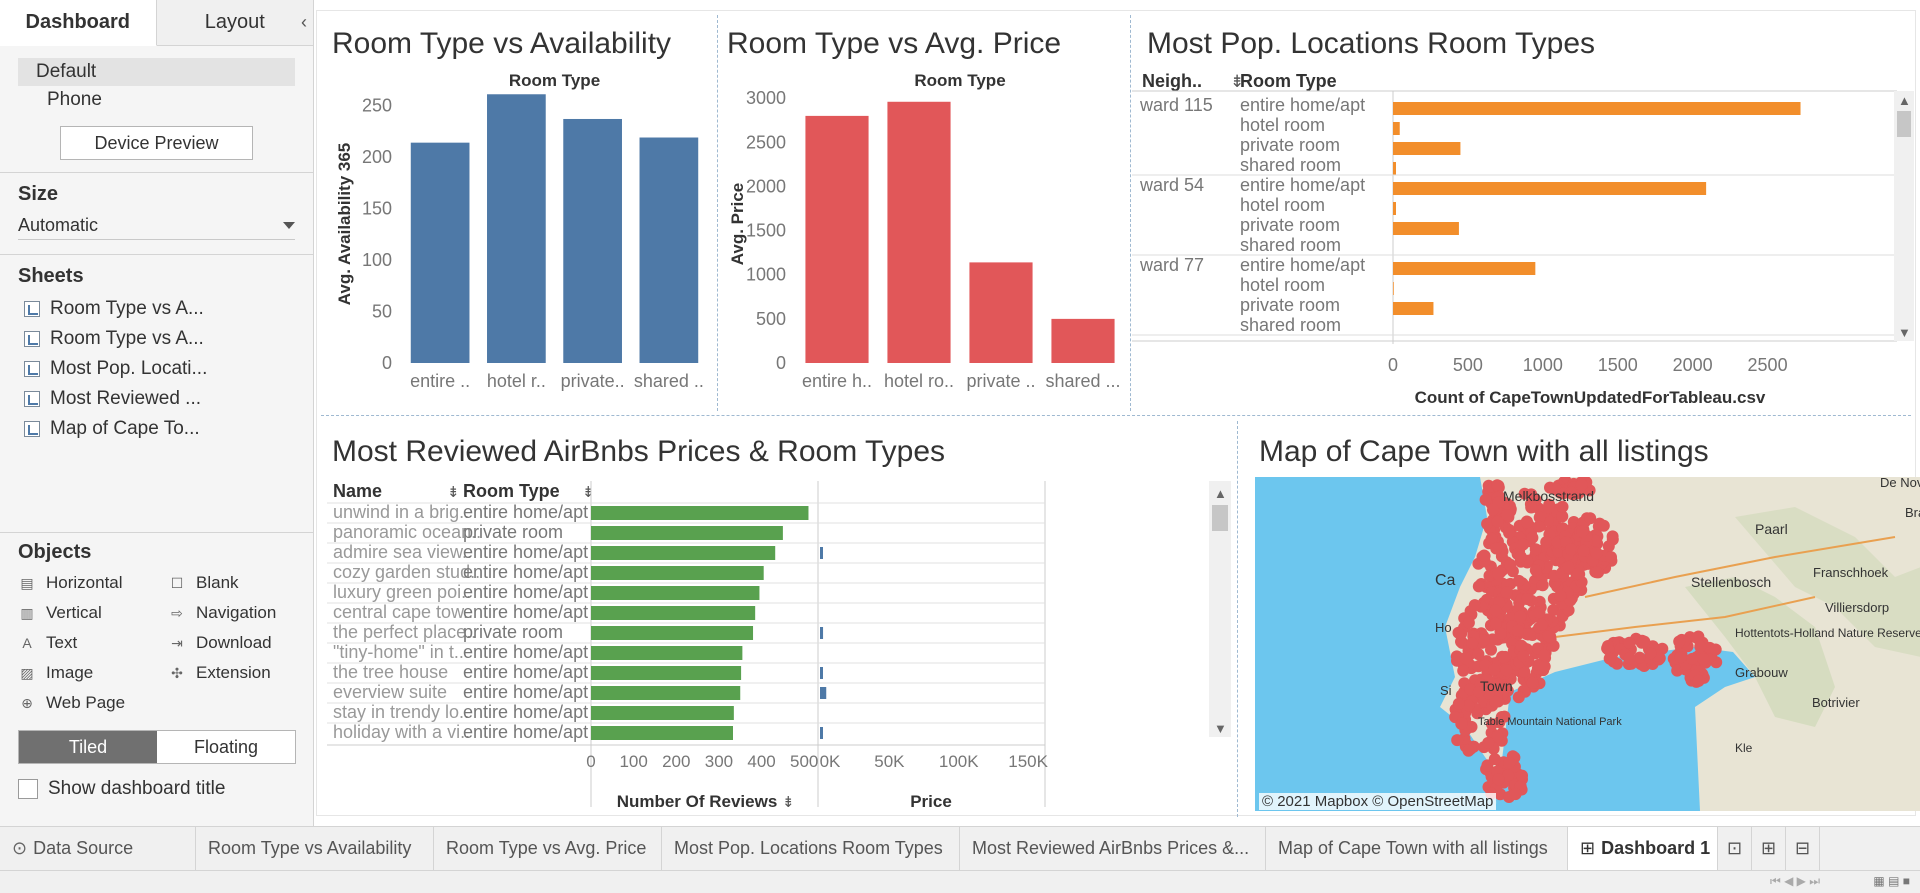  I want to click on object-image: ▨ Image, so click(93, 673).